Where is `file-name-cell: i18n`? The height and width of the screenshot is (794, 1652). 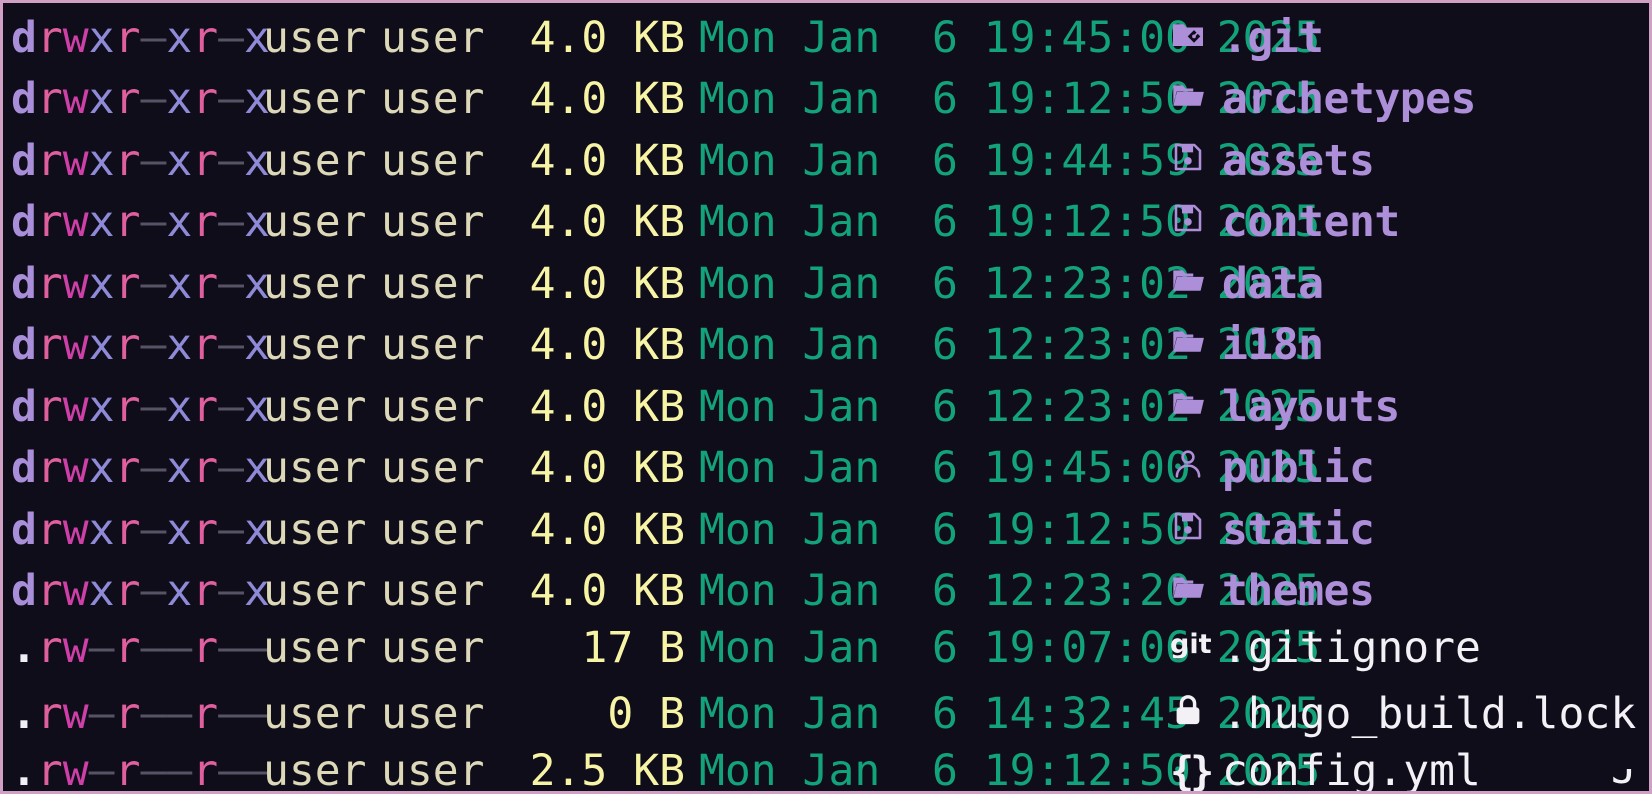
file-name-cell: i18n is located at coordinates (1435, 346).